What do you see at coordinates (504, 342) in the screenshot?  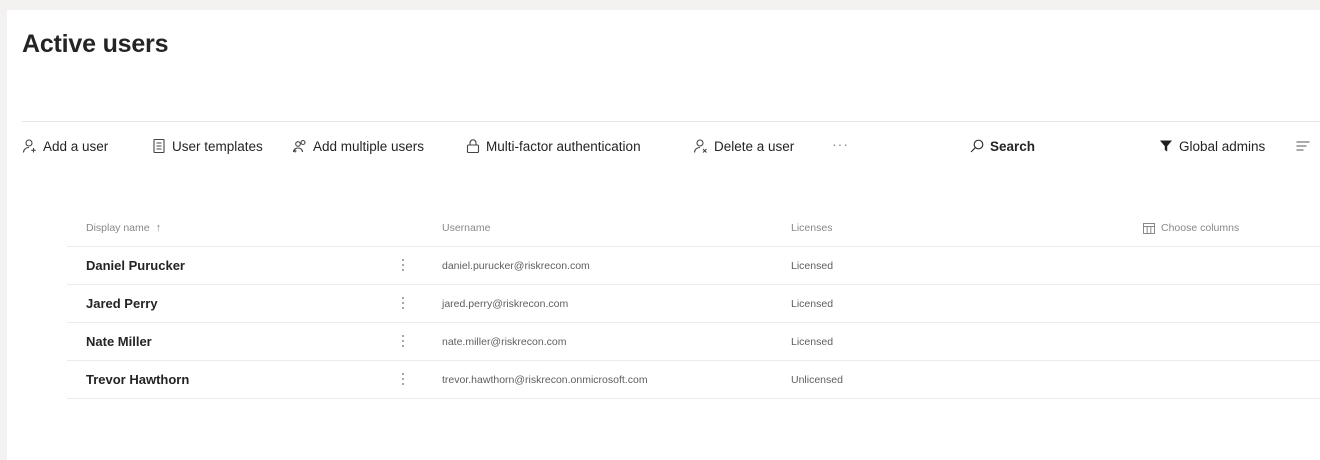 I see `user-username: nate.miller@riskrecon.com` at bounding box center [504, 342].